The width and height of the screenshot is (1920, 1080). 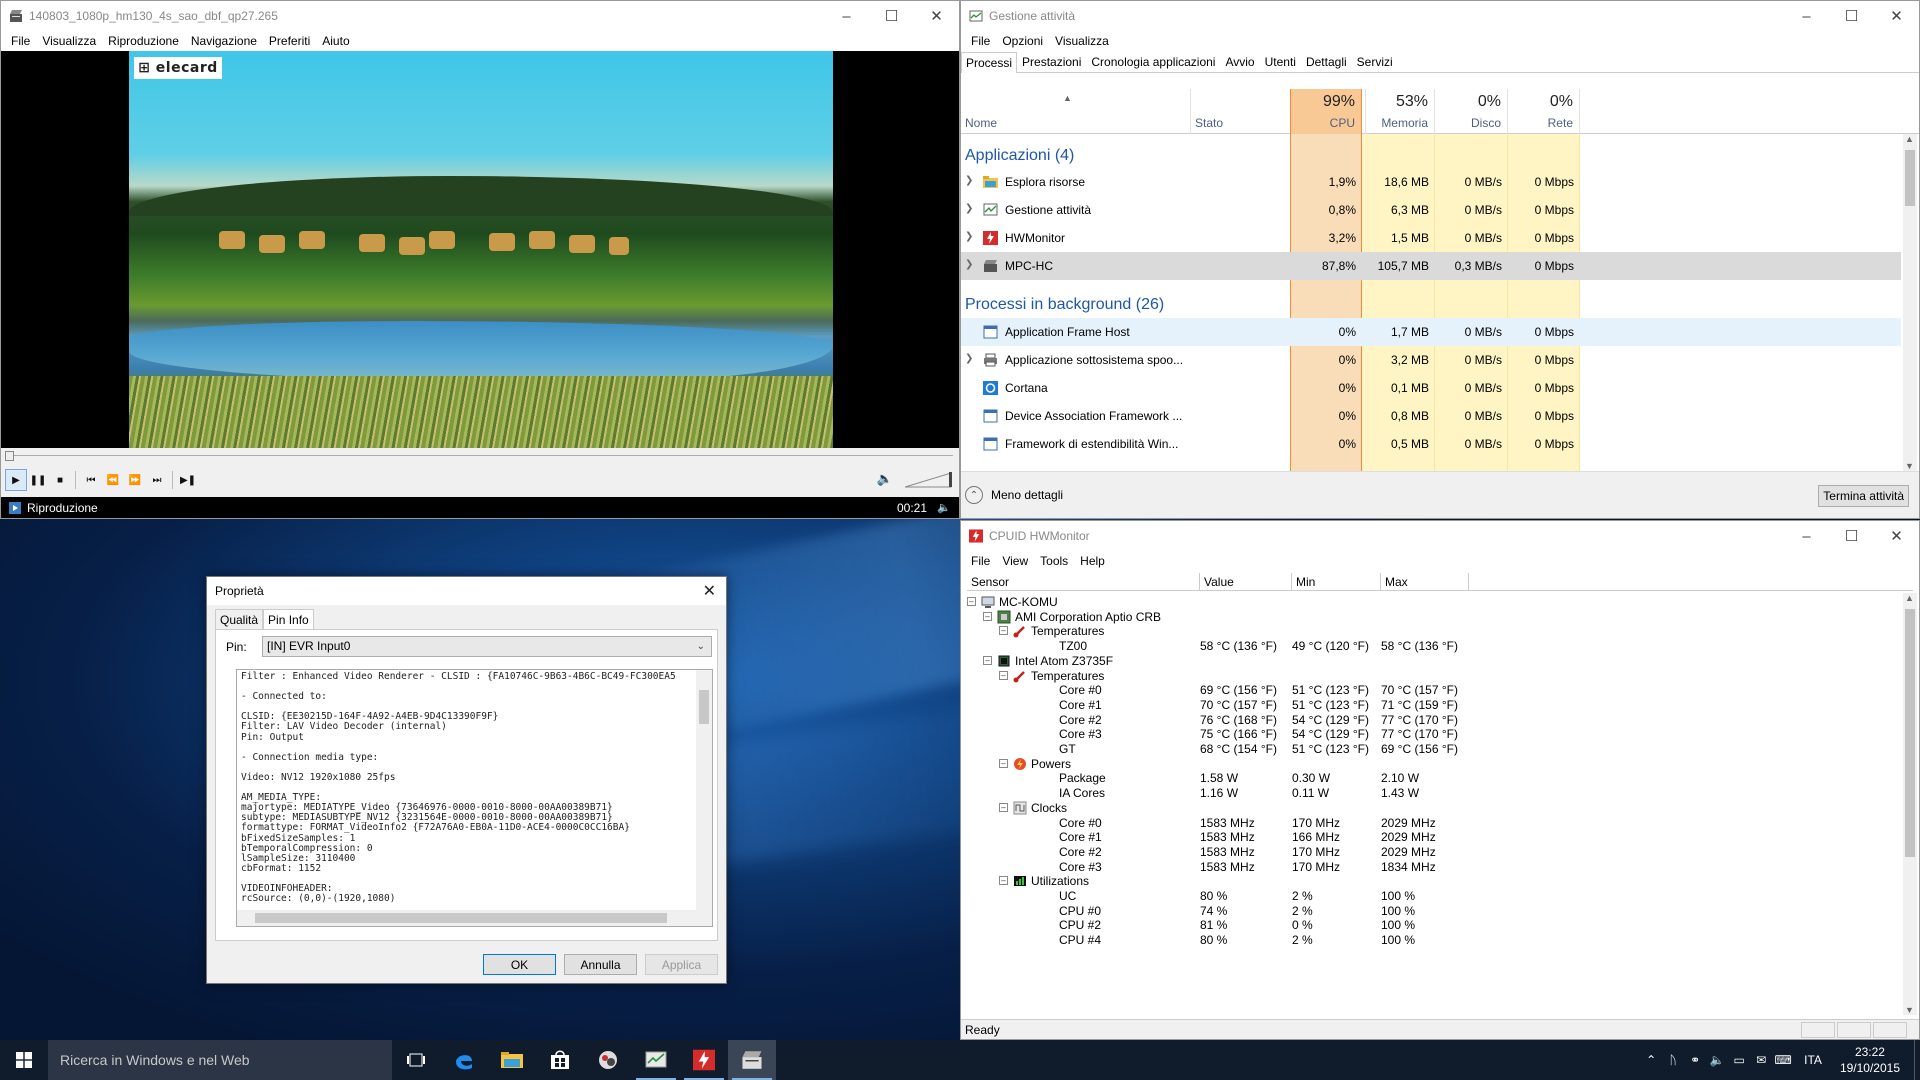 I want to click on notification-icon: ✉, so click(x=1761, y=1060).